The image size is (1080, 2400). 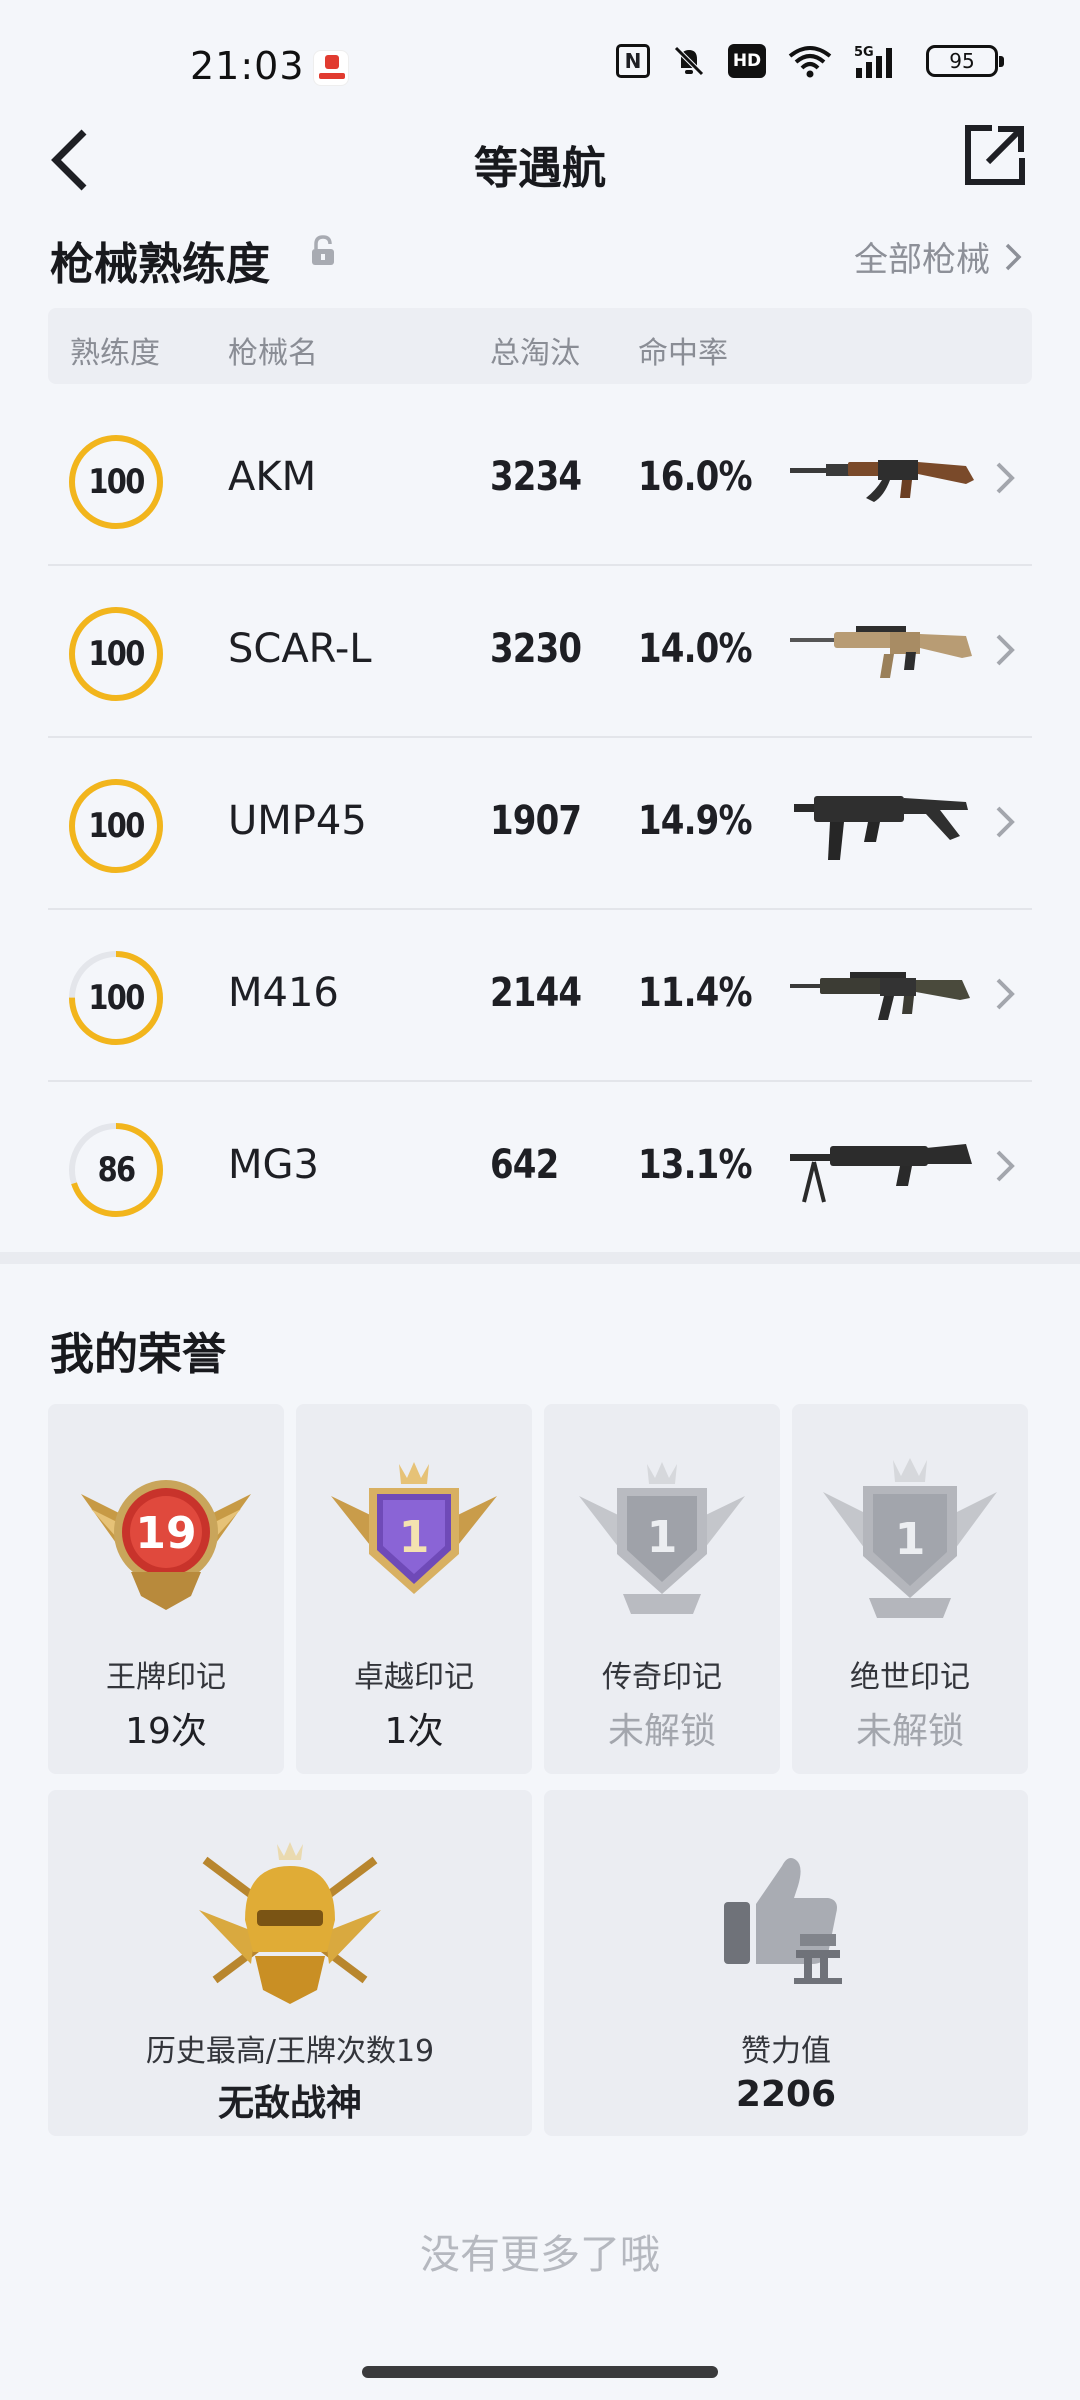 I want to click on weapon-row-akm: 100 AKM 3234 16.0%, so click(x=540, y=481).